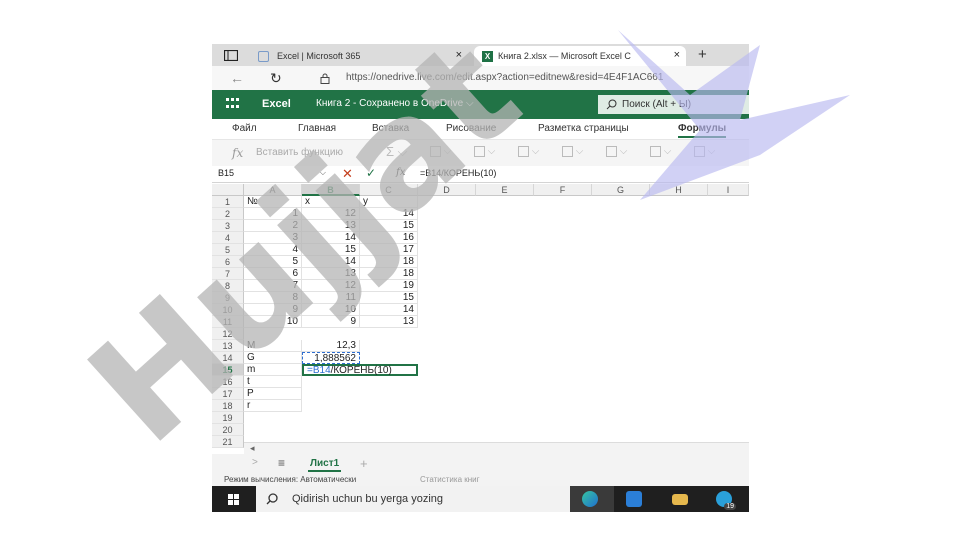  Describe the element at coordinates (702, 54) in the screenshot. I see `new-tab-button: +` at that location.